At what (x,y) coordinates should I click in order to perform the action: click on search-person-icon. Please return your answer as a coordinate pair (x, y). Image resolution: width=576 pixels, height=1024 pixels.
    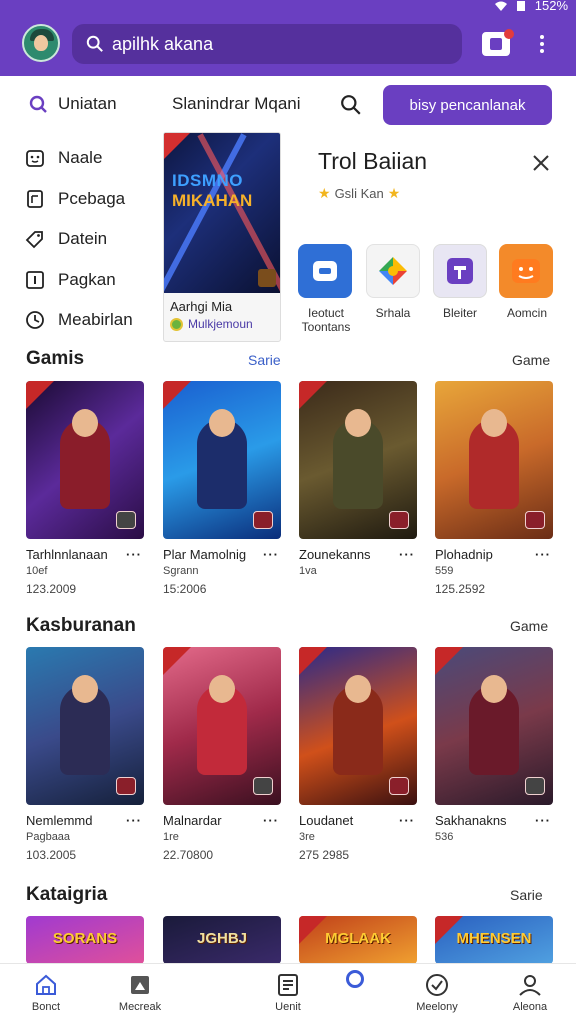
    Looking at the image, I should click on (38, 104).